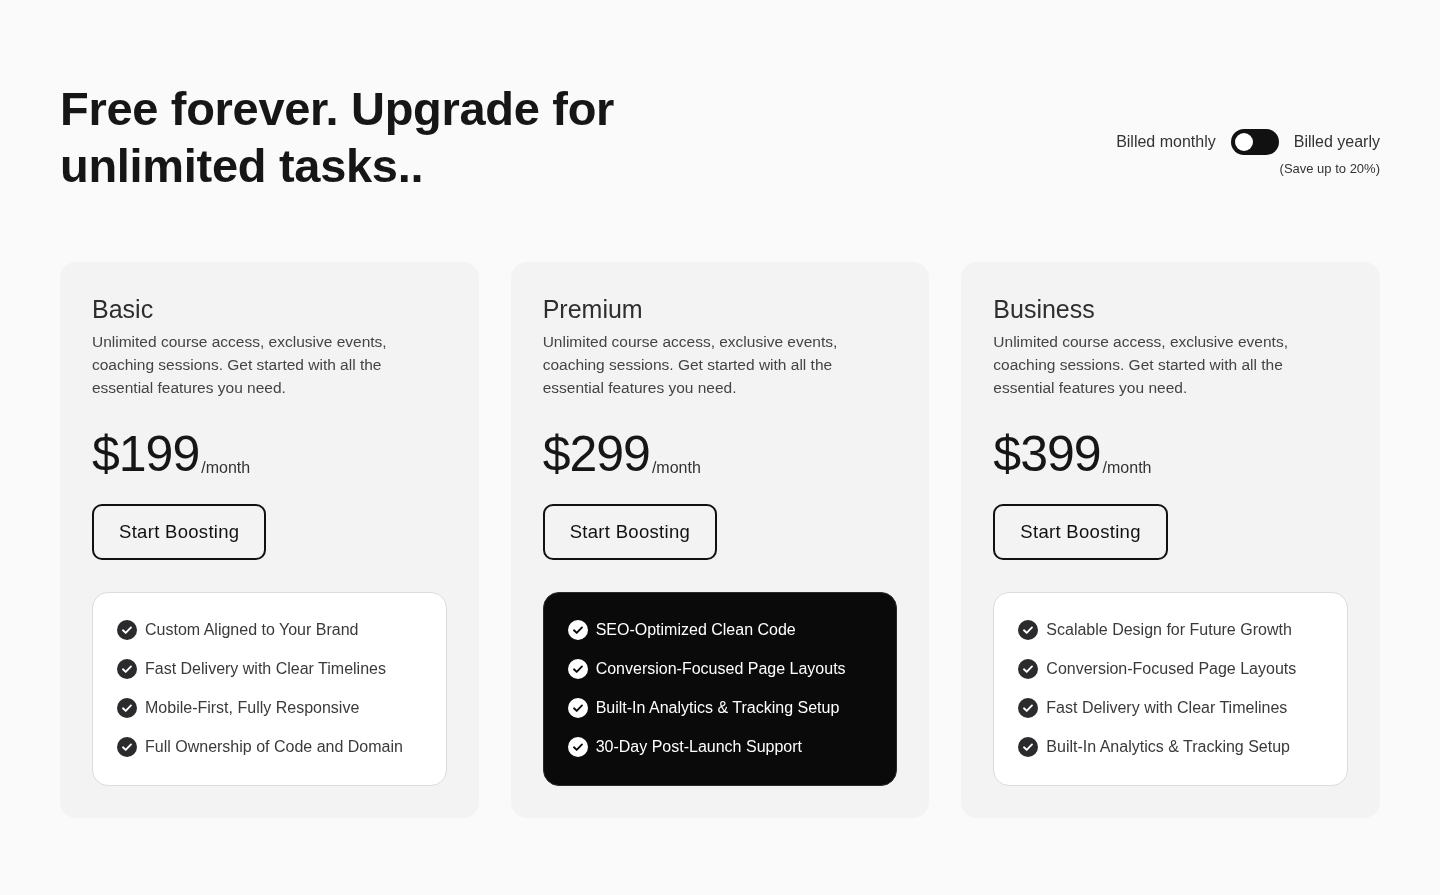 The image size is (1440, 895). Describe the element at coordinates (1044, 309) in the screenshot. I see `plan-name: Business` at that location.